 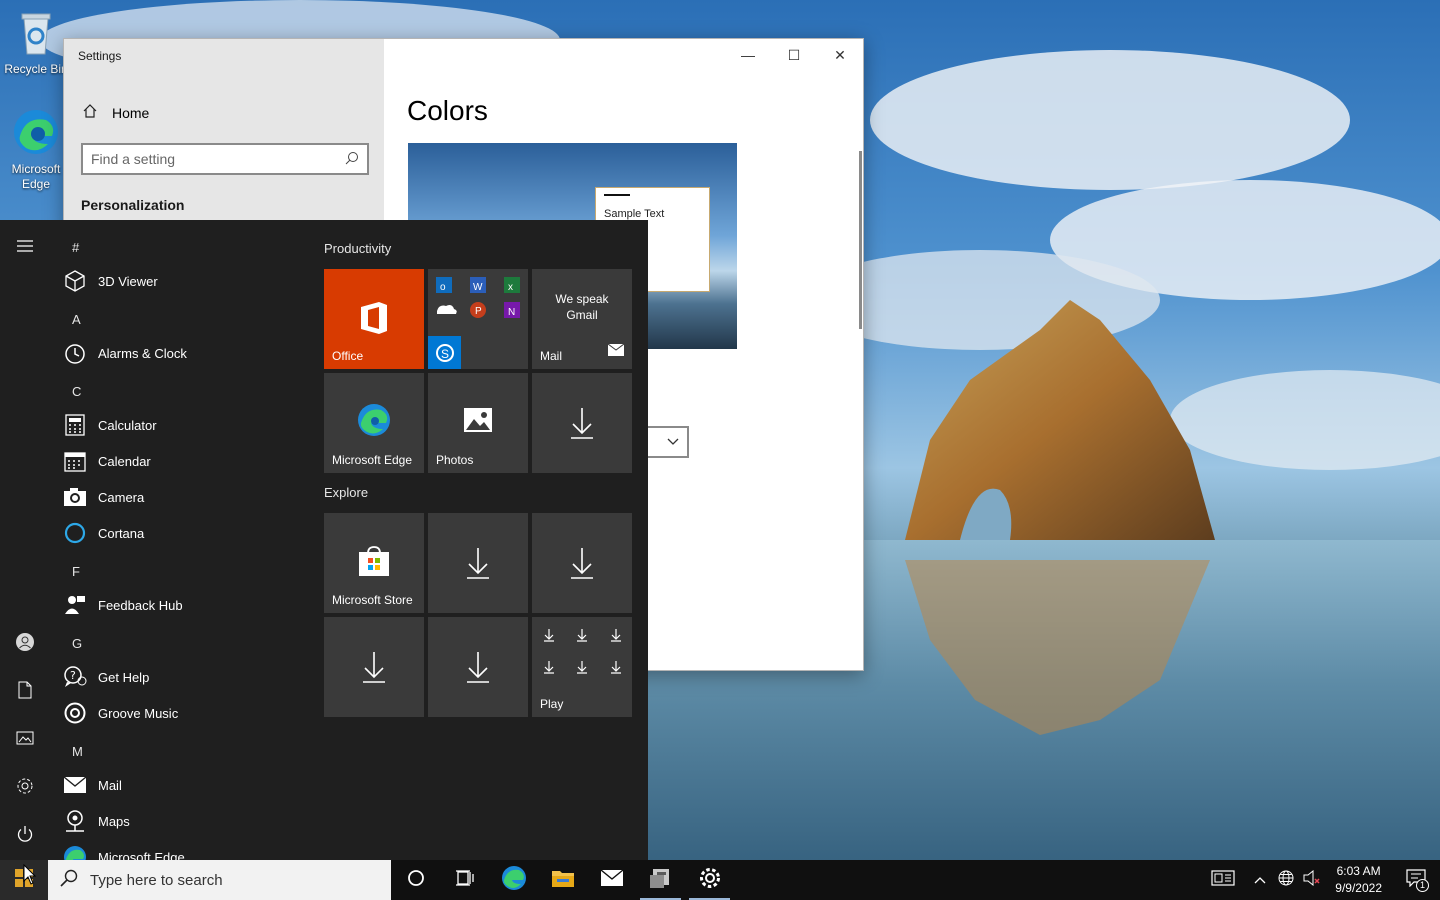 What do you see at coordinates (75, 497) in the screenshot?
I see `camera-icon` at bounding box center [75, 497].